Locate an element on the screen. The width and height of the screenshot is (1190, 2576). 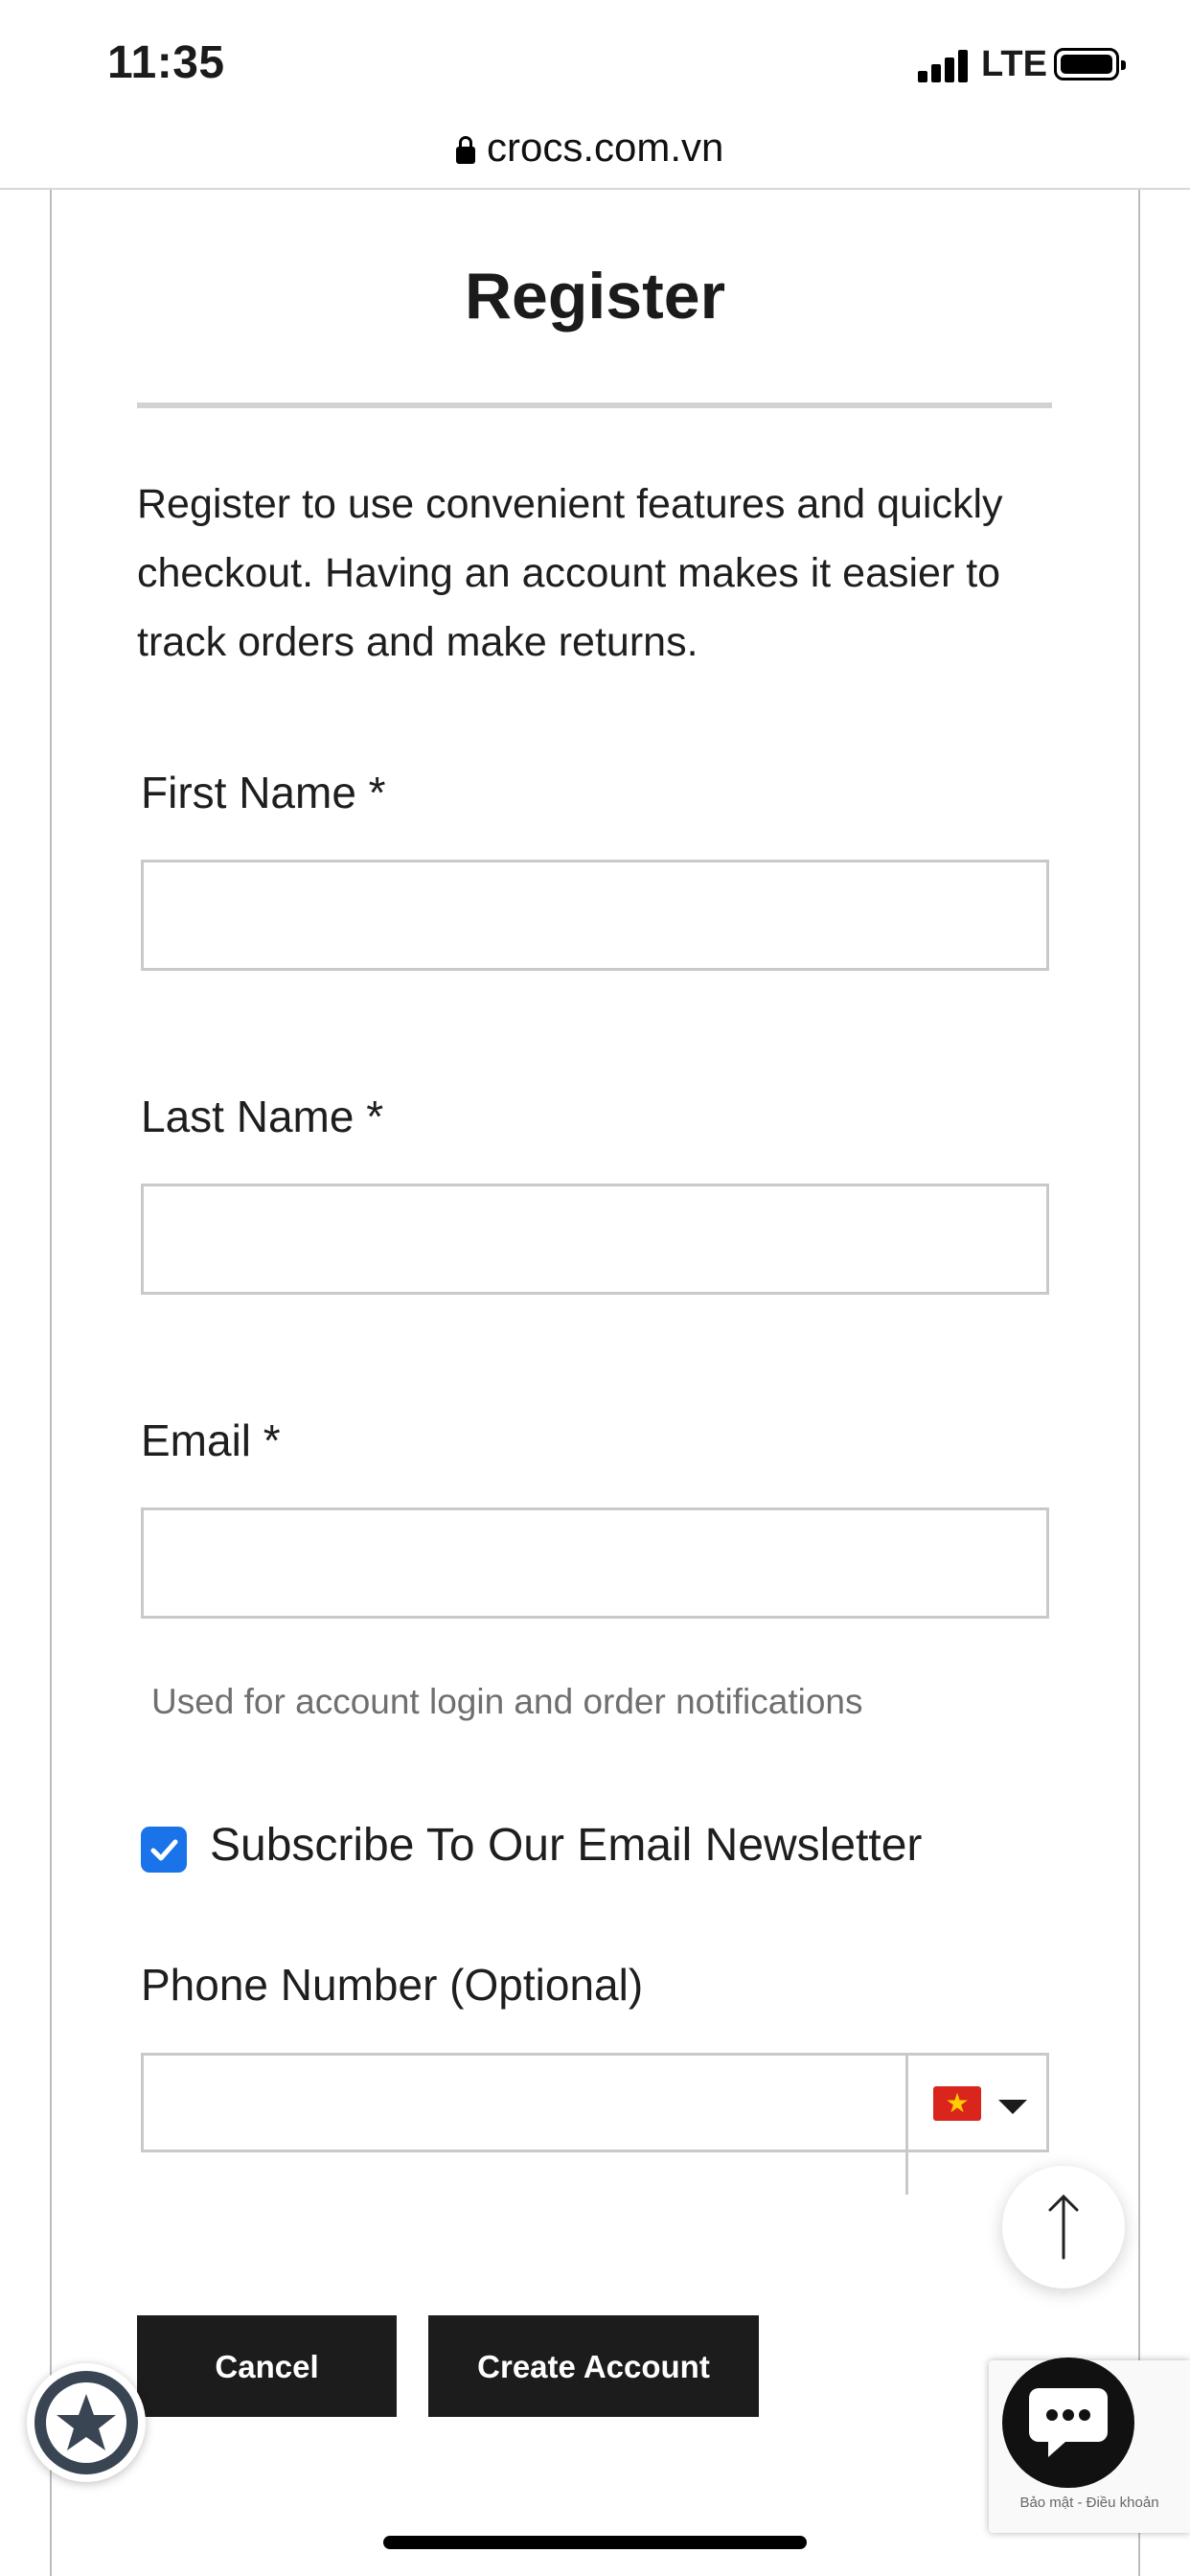
recaptcha-text: Bảo mật - Điều khoản is located at coordinates (1090, 2503).